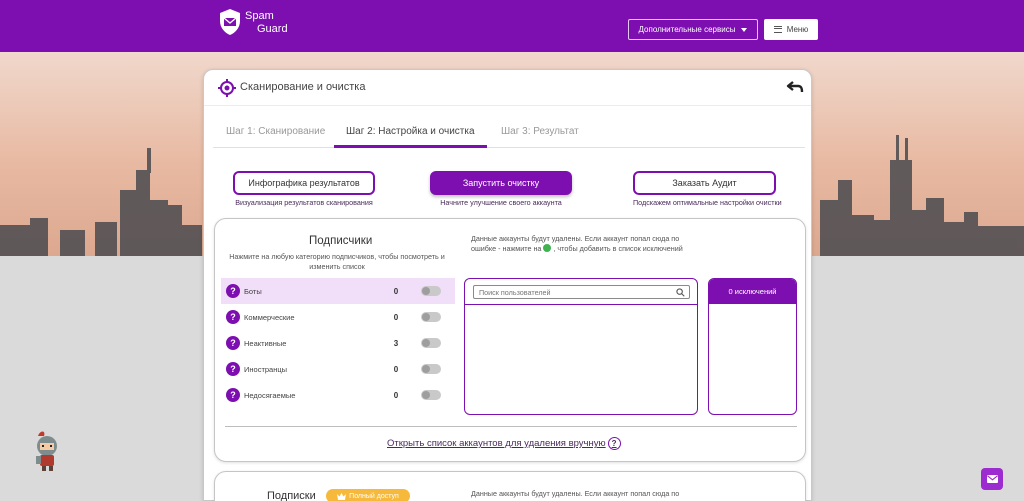  What do you see at coordinates (304, 202) in the screenshot?
I see `infographic-caption: Визуализация результатов сканирования` at bounding box center [304, 202].